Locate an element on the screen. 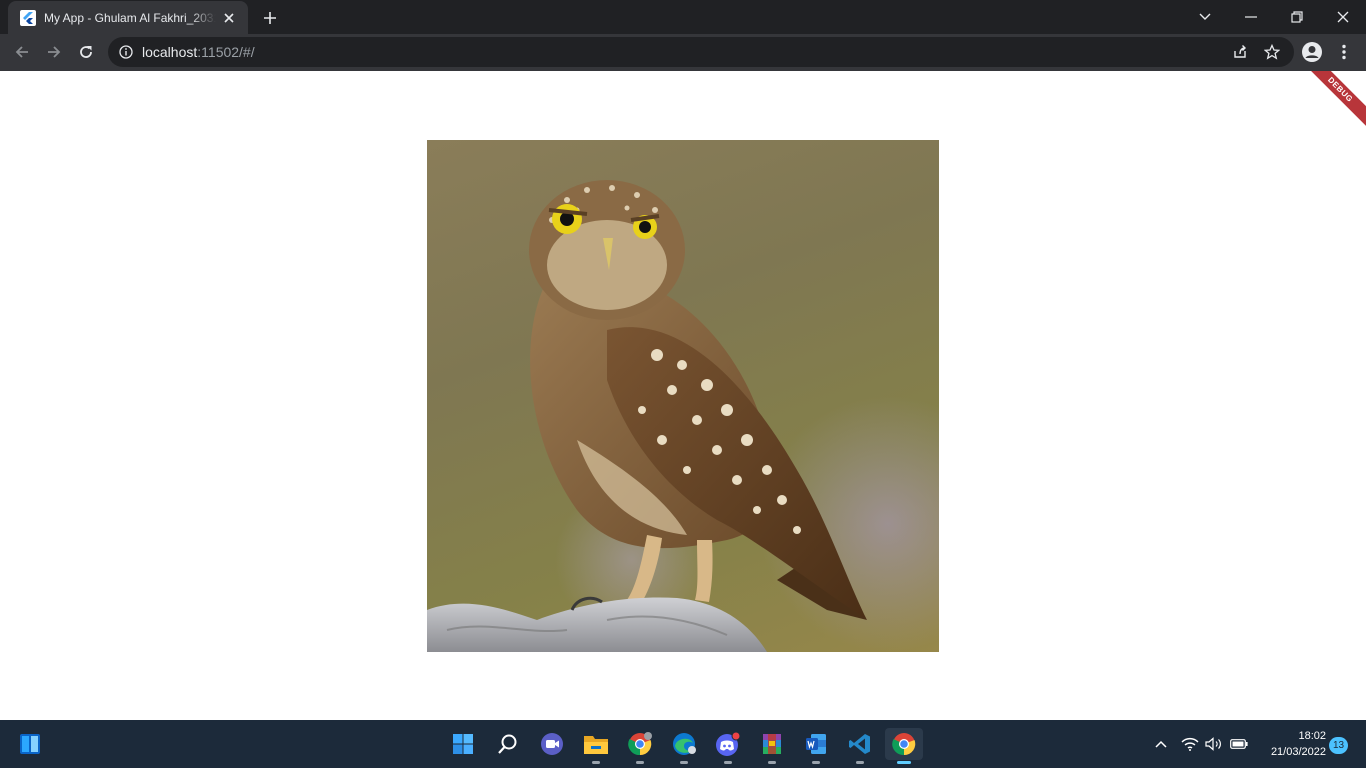 This screenshot has height=768, width=1366. url-text: localhost:11502/#/ is located at coordinates (198, 52).